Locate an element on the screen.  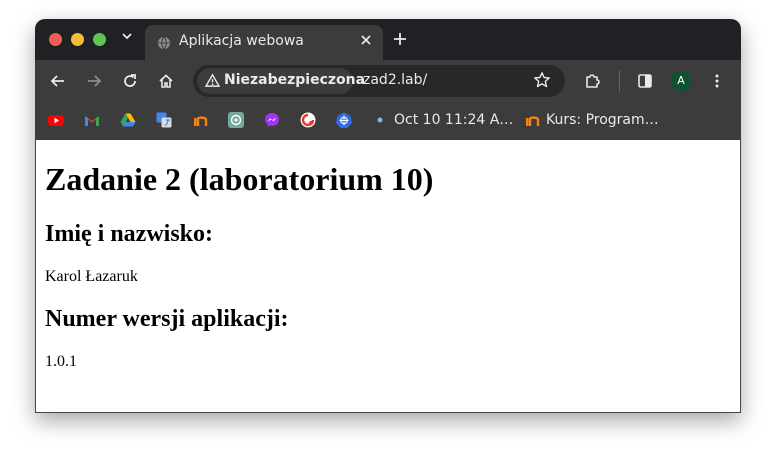
forward-arrow-icon is located at coordinates (94, 81).